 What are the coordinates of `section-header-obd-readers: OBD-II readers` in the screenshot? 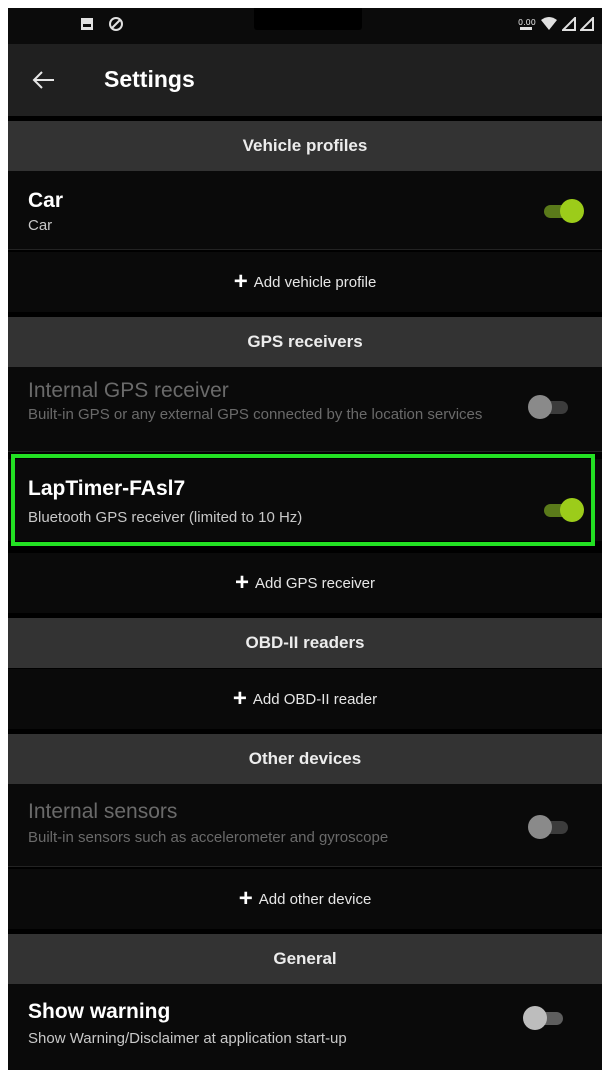 It's located at (305, 643).